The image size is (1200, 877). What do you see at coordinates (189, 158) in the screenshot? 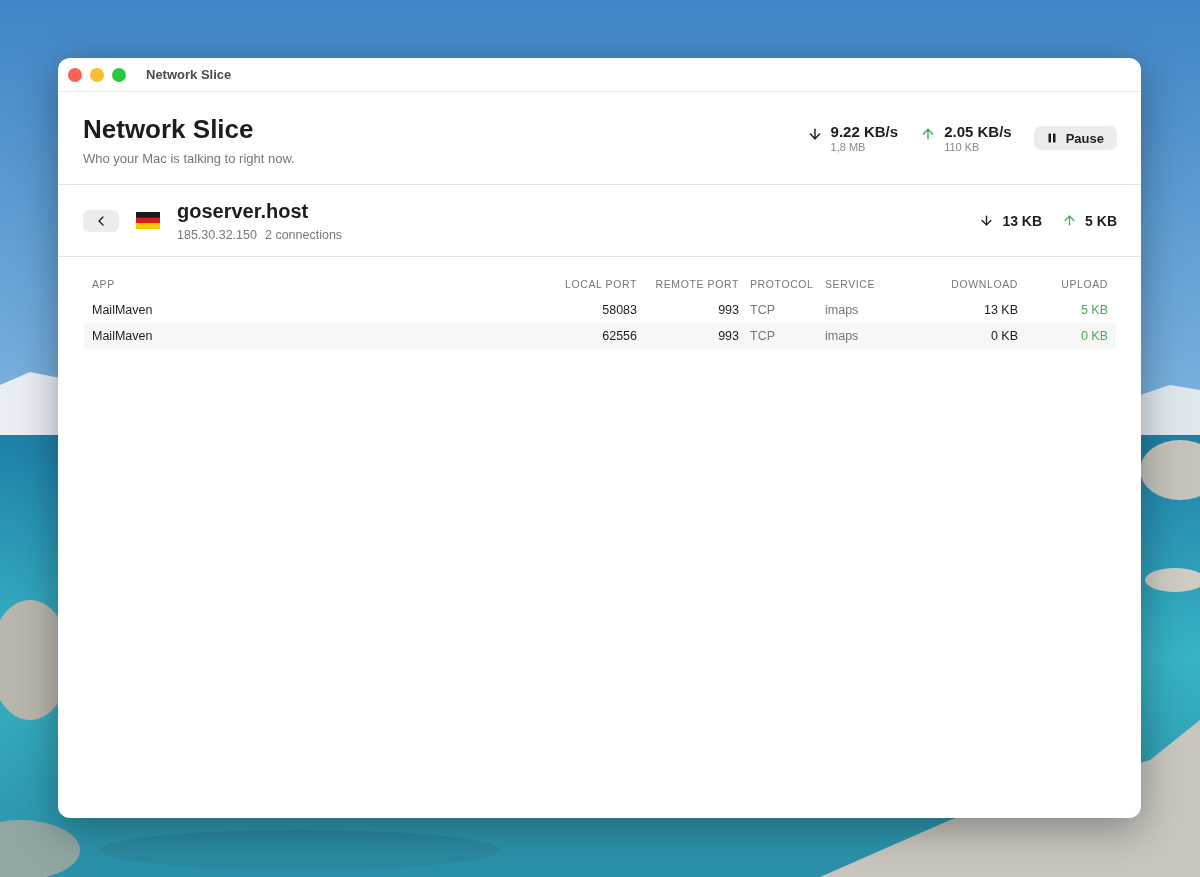
I see `app-subtitle: Who your Mac is talking to right now.` at bounding box center [189, 158].